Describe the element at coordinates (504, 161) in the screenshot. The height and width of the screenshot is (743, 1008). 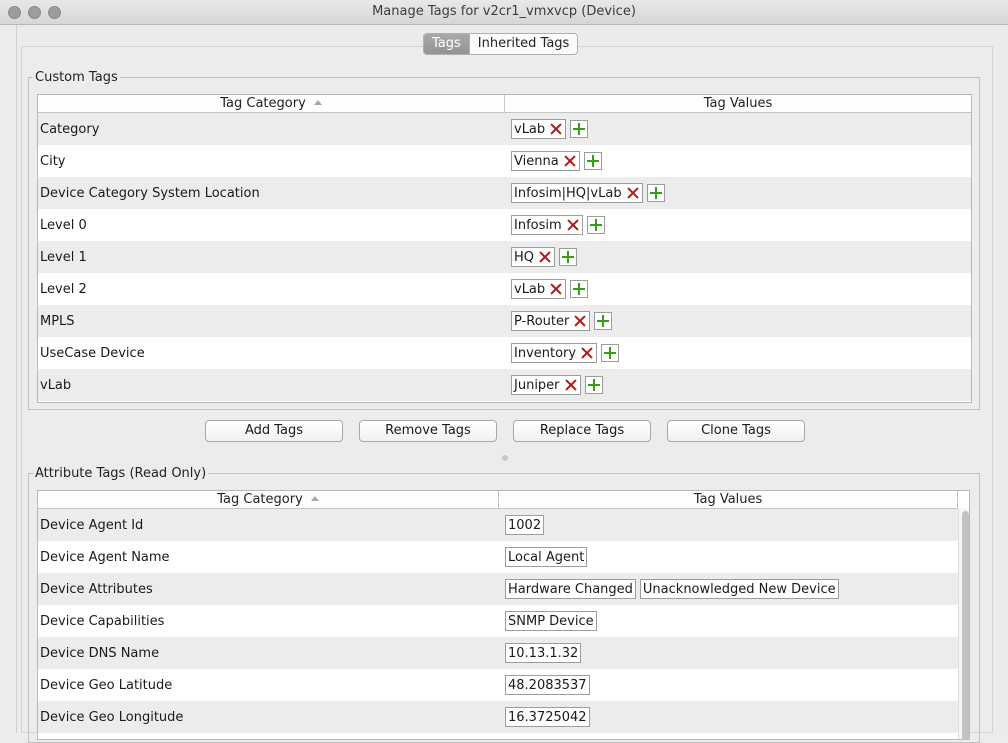
I see `table-row: City Vienna` at that location.